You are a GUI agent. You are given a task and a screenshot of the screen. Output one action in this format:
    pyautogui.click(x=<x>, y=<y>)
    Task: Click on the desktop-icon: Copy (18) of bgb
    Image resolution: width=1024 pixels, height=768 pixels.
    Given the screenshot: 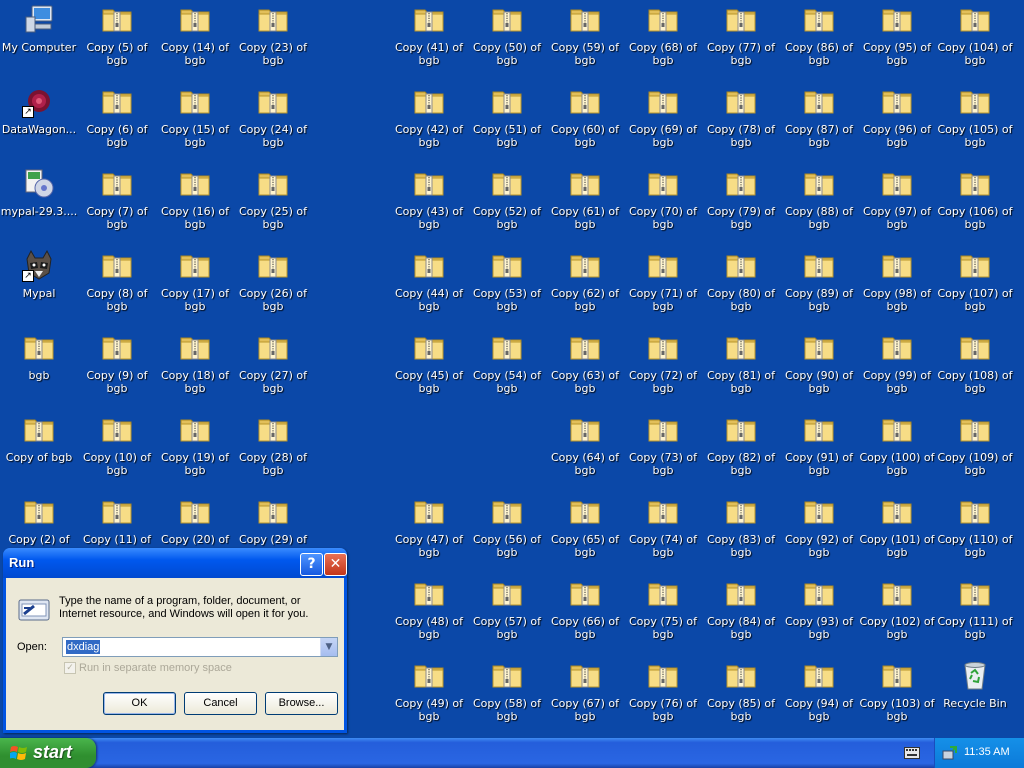 What is the action you would take?
    pyautogui.click(x=195, y=369)
    